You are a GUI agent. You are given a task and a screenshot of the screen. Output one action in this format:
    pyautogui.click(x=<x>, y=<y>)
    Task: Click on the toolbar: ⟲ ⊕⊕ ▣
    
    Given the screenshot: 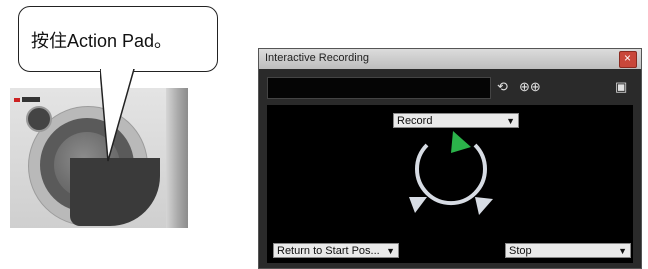 What is the action you would take?
    pyautogui.click(x=450, y=88)
    